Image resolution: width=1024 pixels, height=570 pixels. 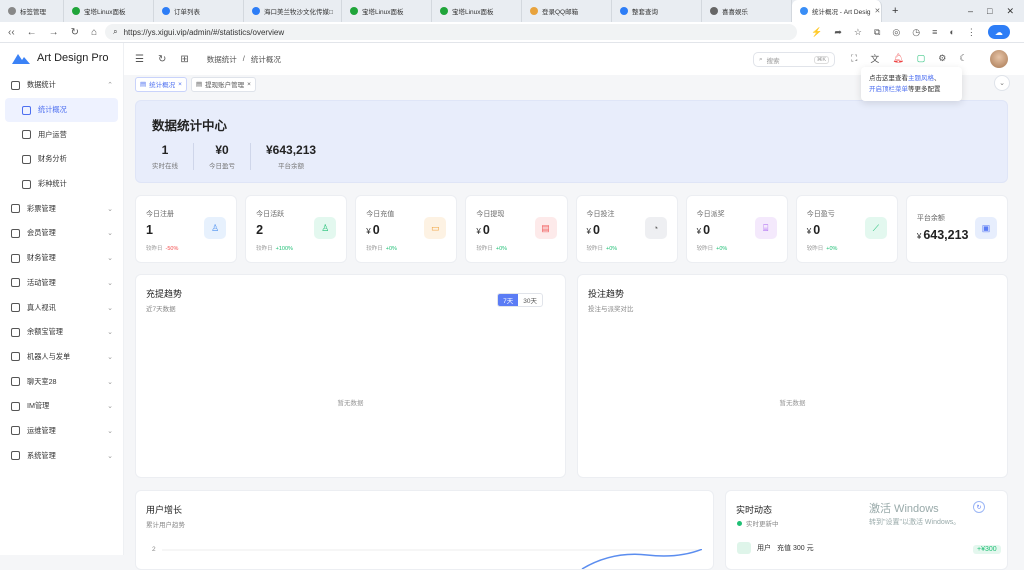 What do you see at coordinates (916, 32) in the screenshot?
I see `history-icon: ◷` at bounding box center [916, 32].